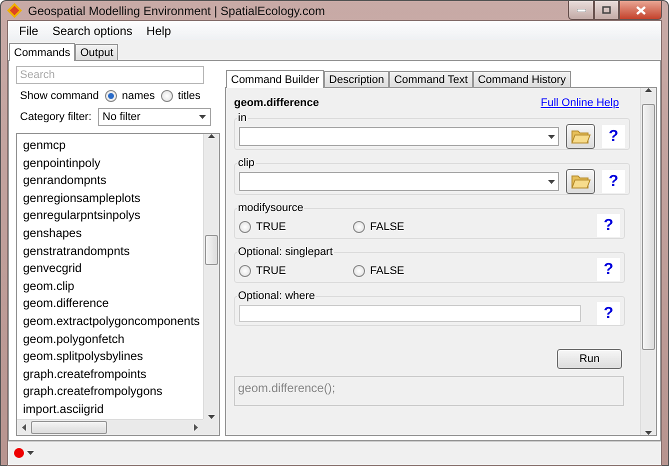  I want to click on command-item: genregularpntsinpolys, so click(113, 216).